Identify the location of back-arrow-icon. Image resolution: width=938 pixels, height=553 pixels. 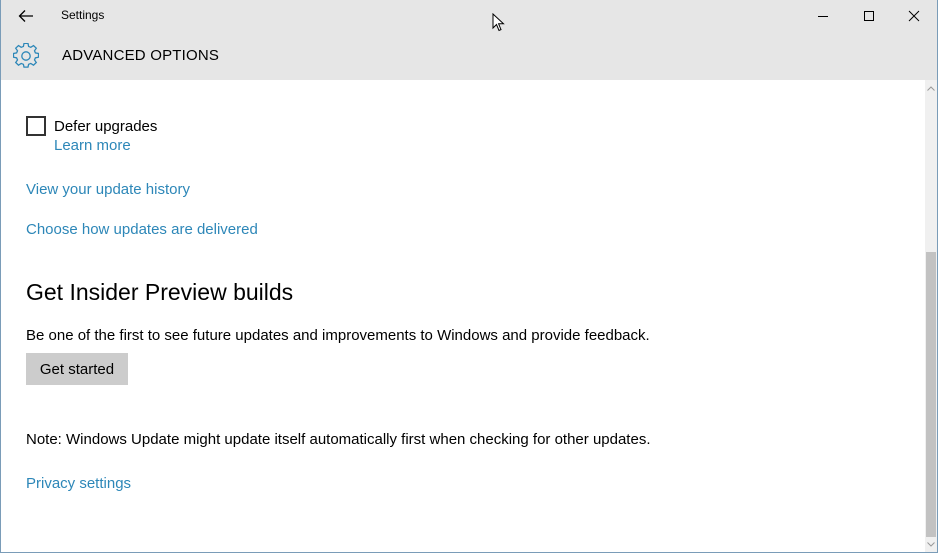
(25, 16).